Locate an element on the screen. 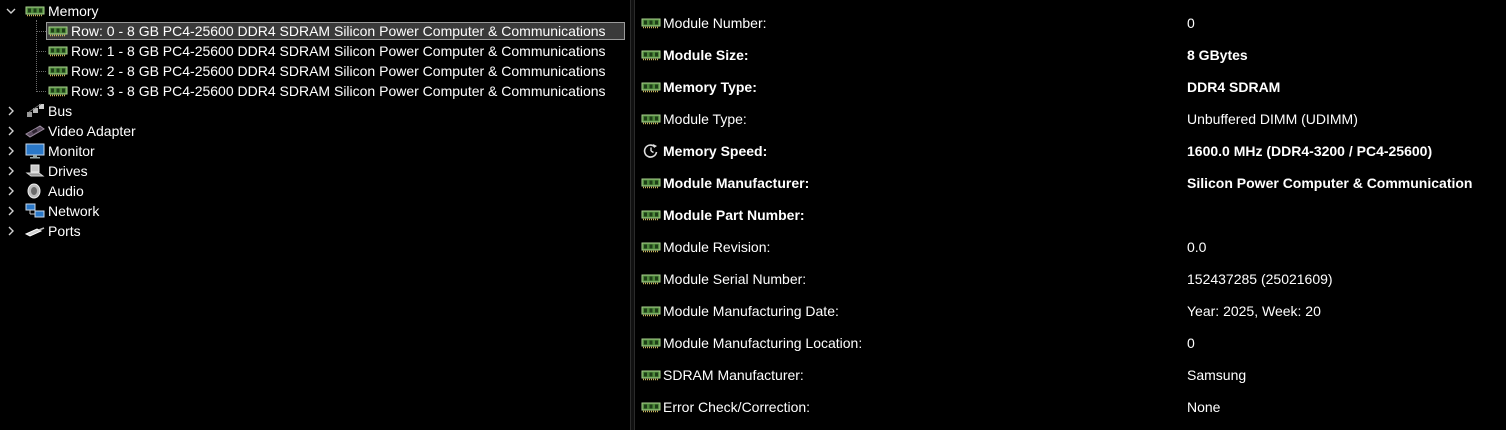  drive-icon is located at coordinates (35, 171).